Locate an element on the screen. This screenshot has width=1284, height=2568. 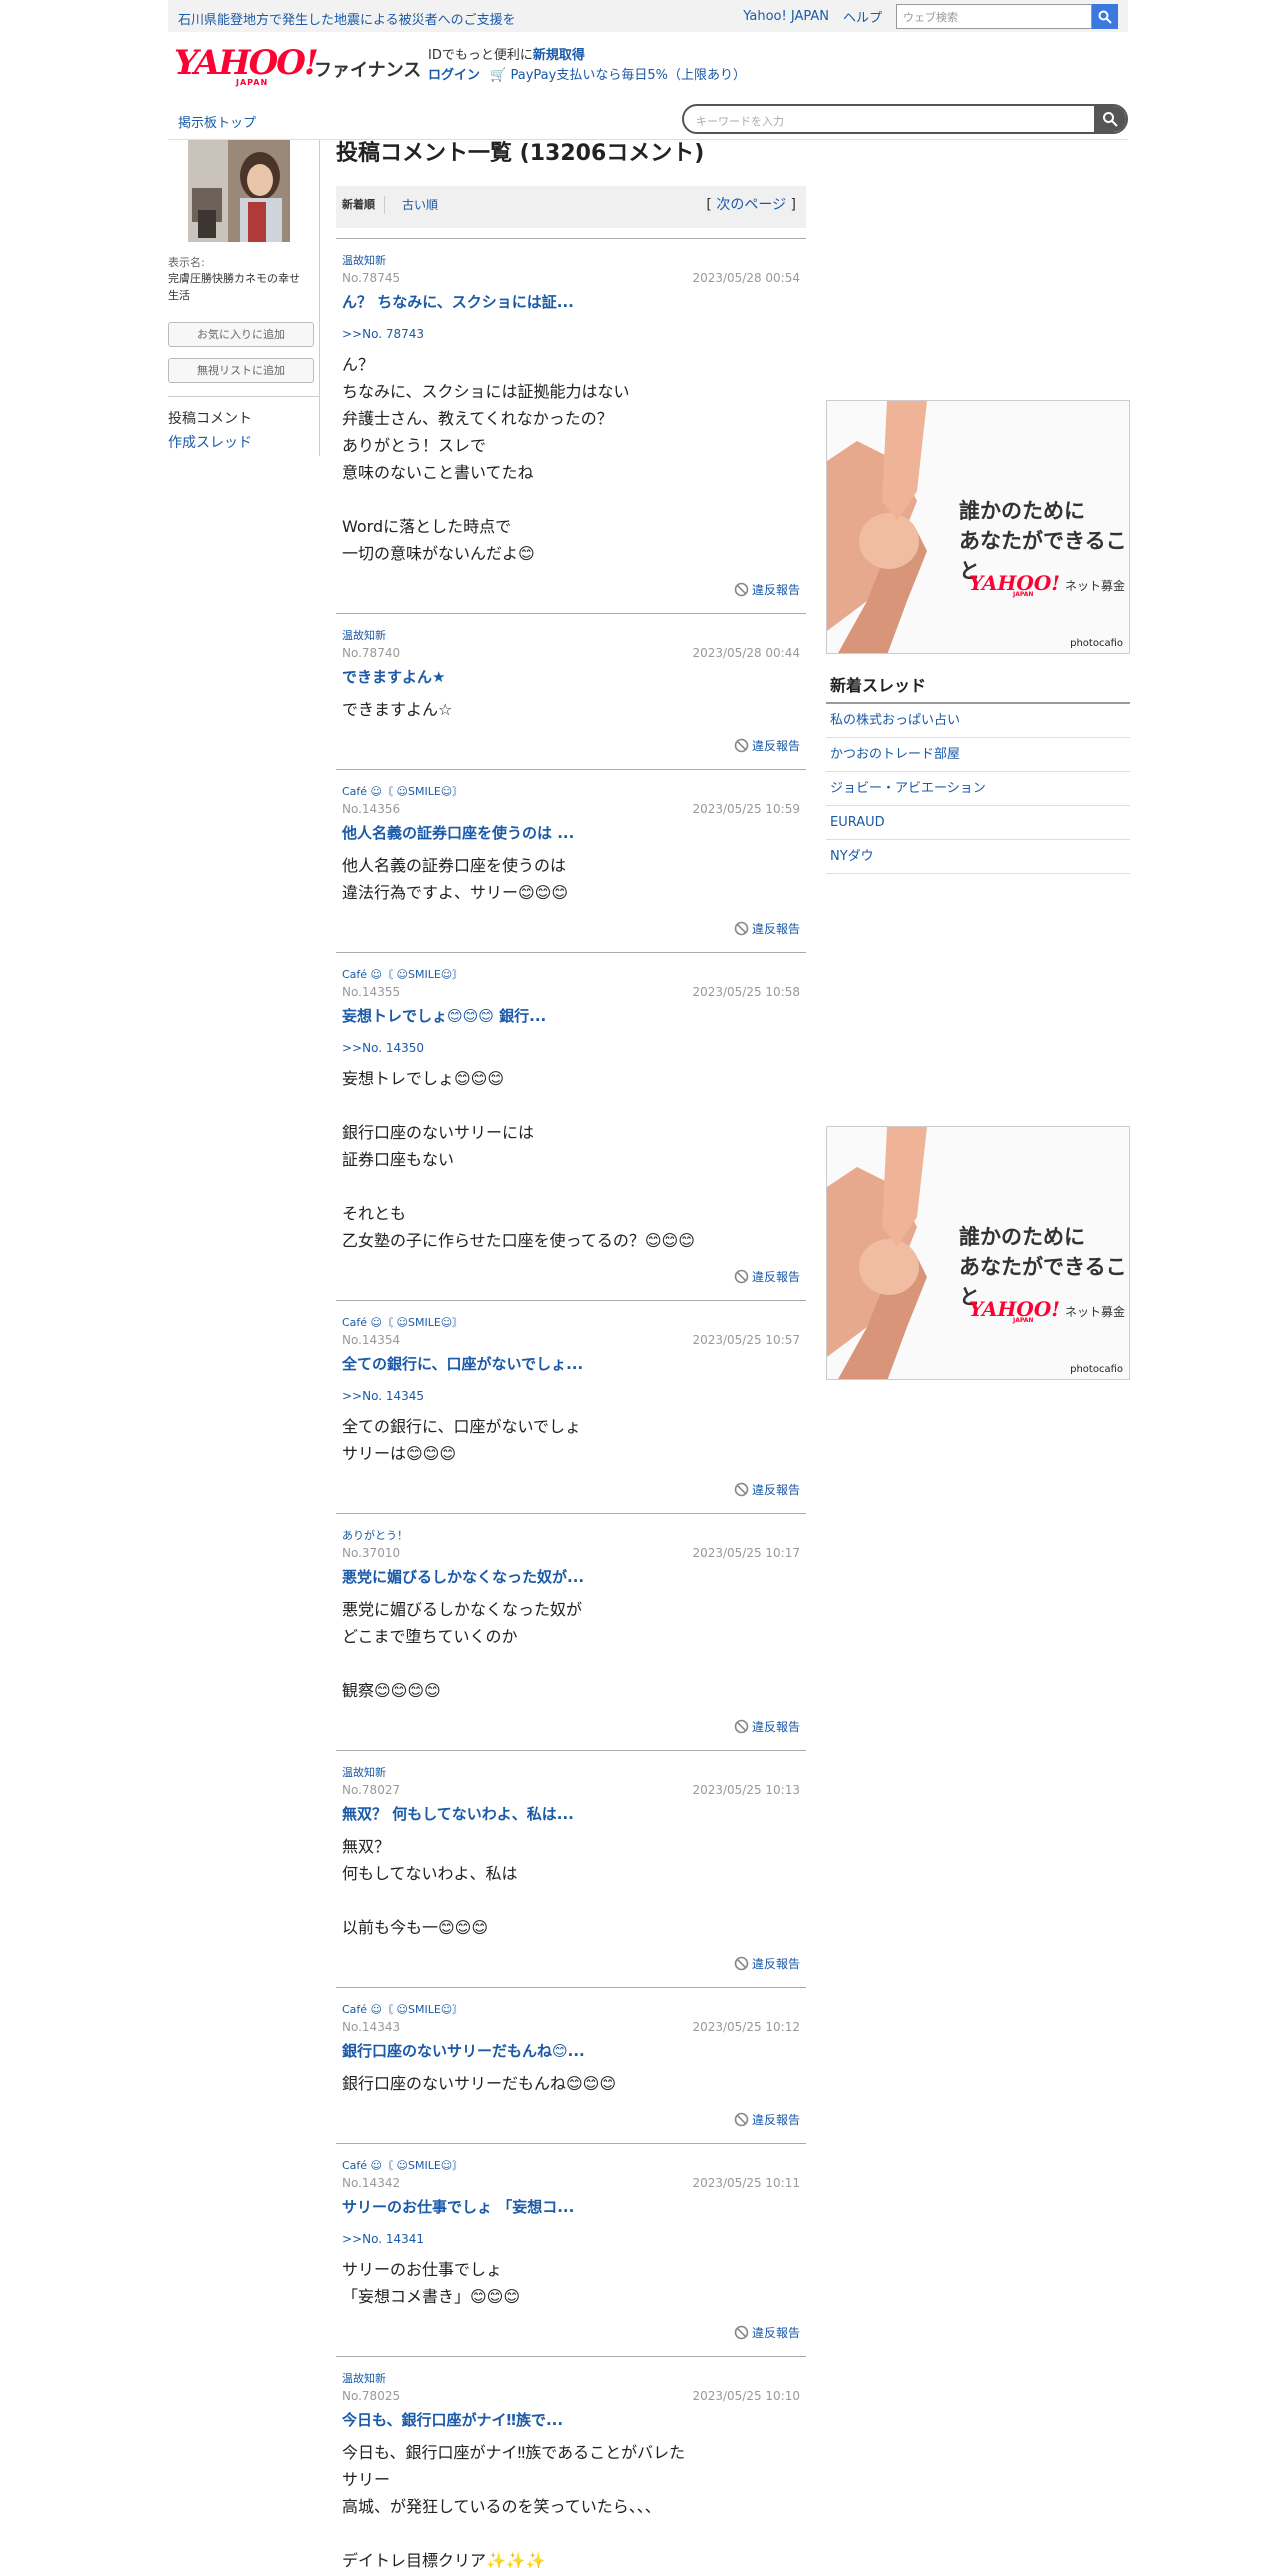
top-links: Yahoo! JAPAN ヘルプ ウェブ検索 is located at coordinates (930, 16).